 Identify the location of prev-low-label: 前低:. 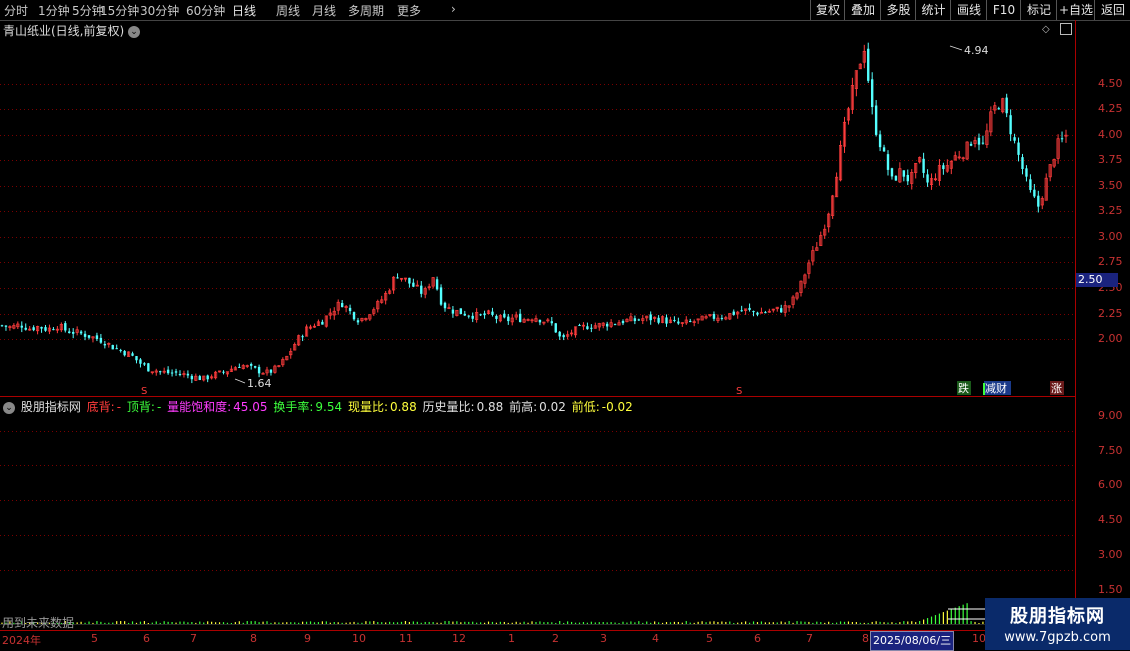
(585, 407).